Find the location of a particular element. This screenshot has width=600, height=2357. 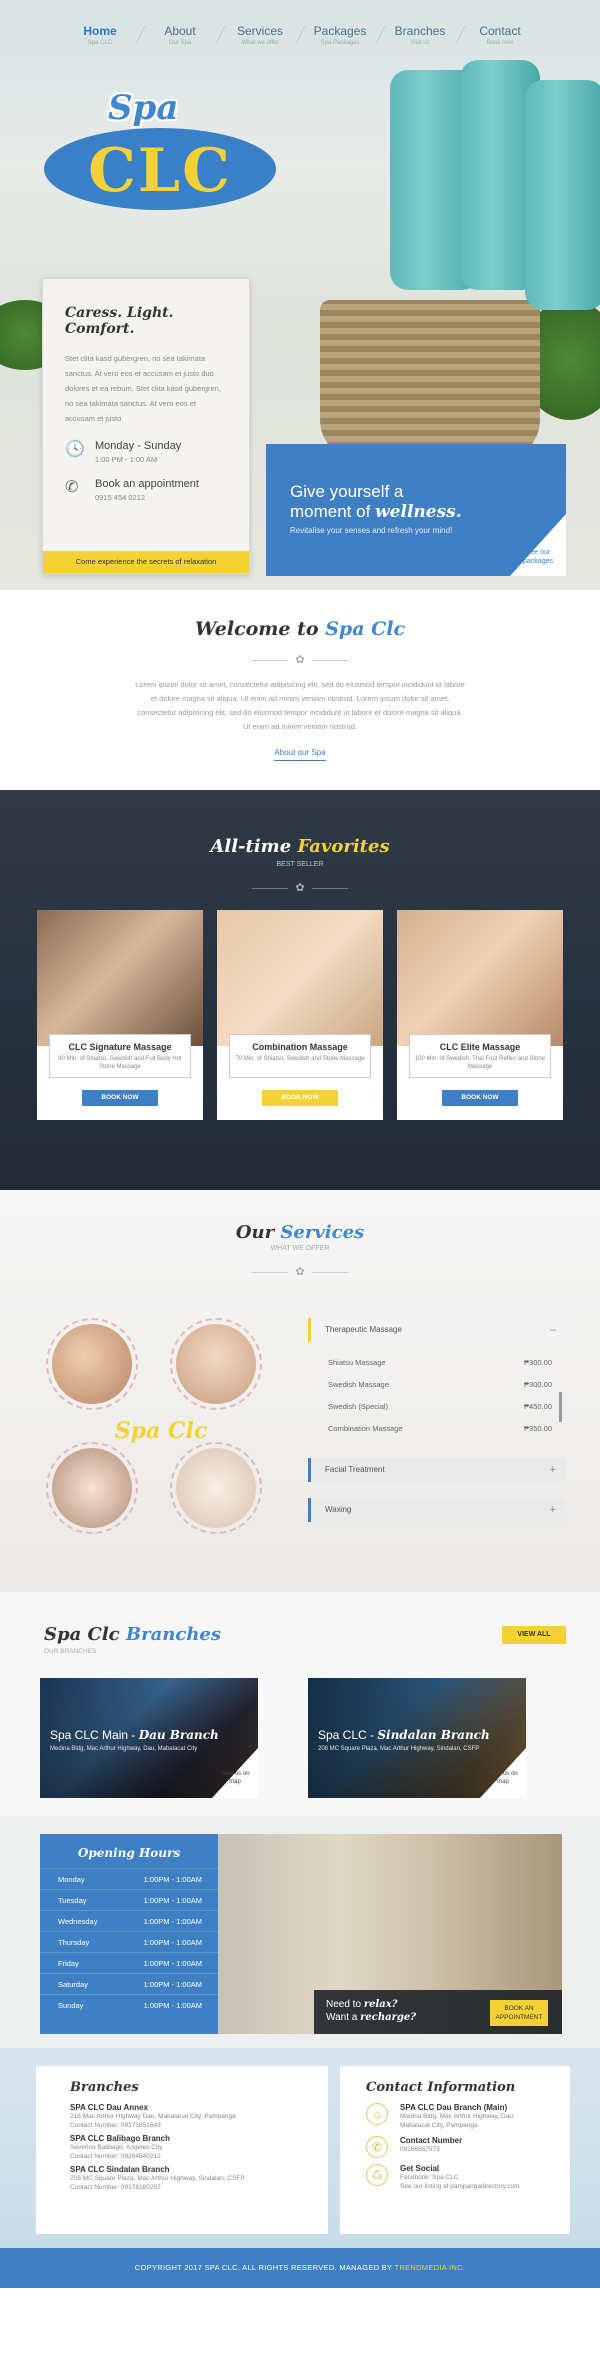

welcome-title: Welcome to Spa Clc is located at coordinates (300, 629).